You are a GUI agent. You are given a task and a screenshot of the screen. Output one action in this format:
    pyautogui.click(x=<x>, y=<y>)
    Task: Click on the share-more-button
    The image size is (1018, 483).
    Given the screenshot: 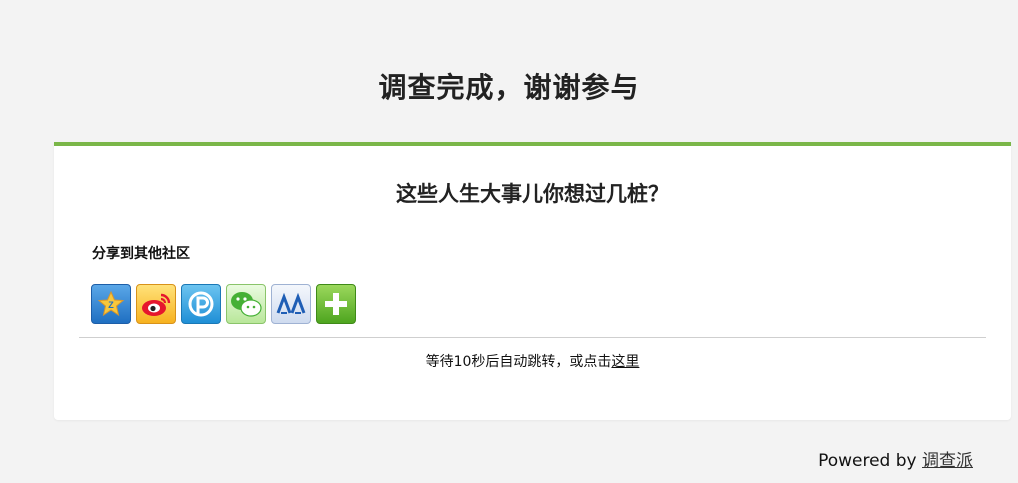 What is the action you would take?
    pyautogui.click(x=336, y=304)
    